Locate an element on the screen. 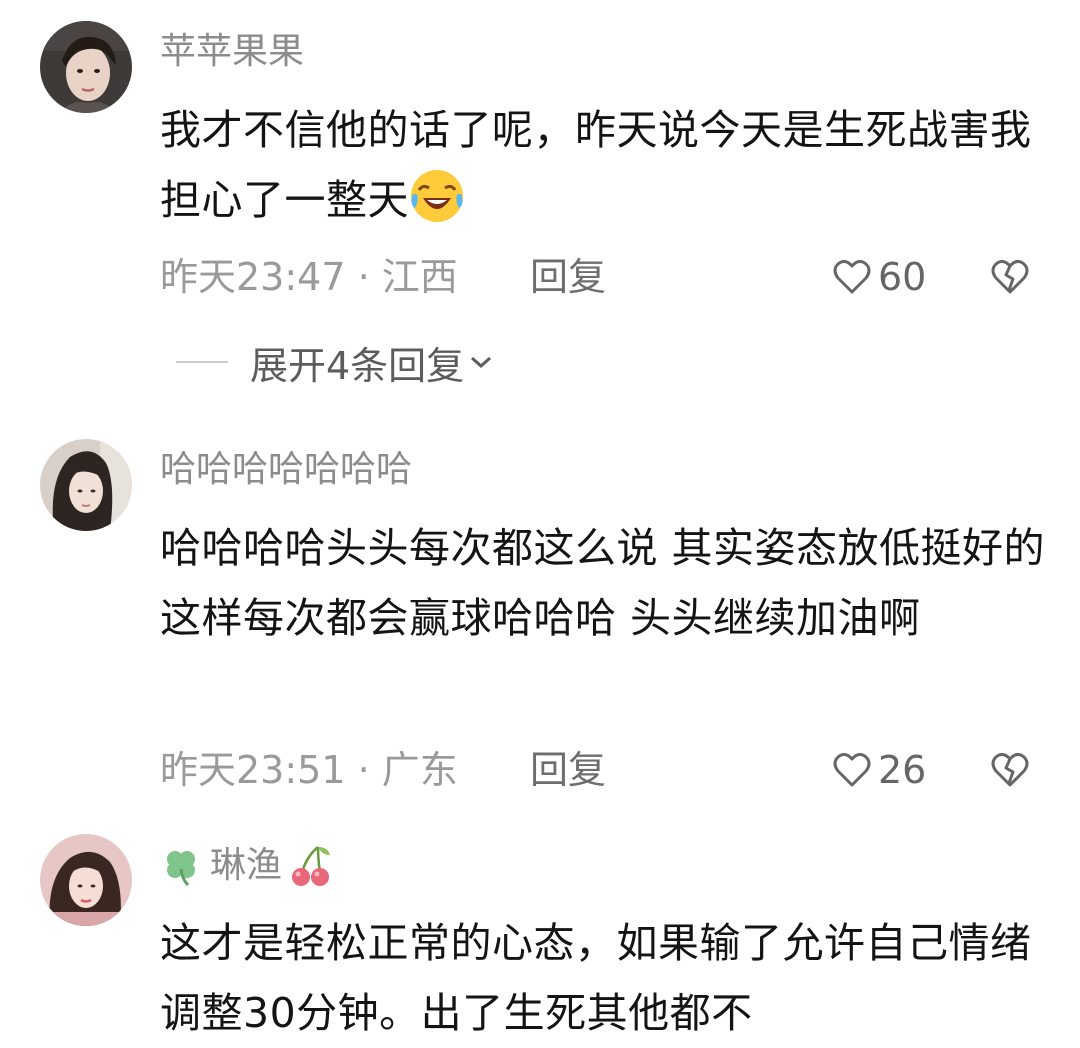 The height and width of the screenshot is (1048, 1080). comment-meta: 昨天23:47 · 江西 回复 is located at coordinates (383, 277).